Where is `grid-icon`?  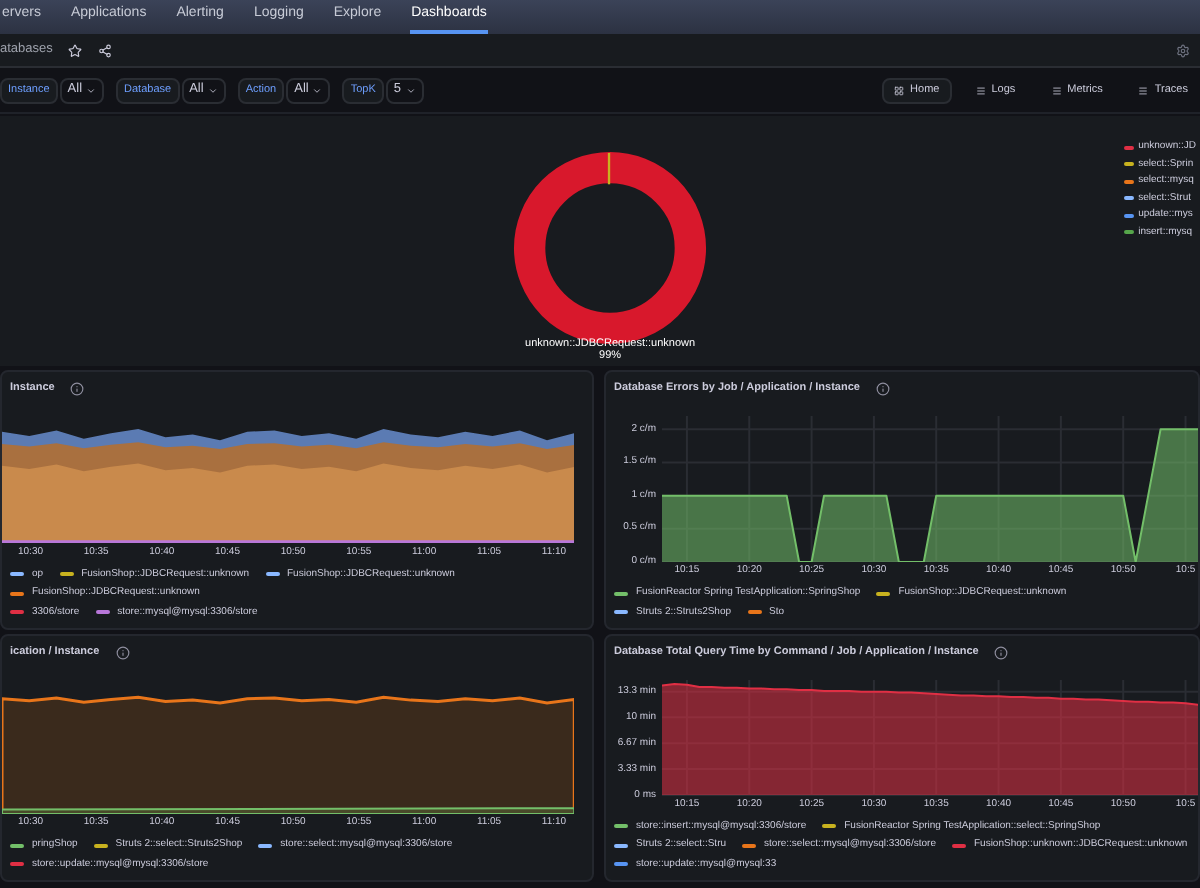
grid-icon is located at coordinates (899, 90).